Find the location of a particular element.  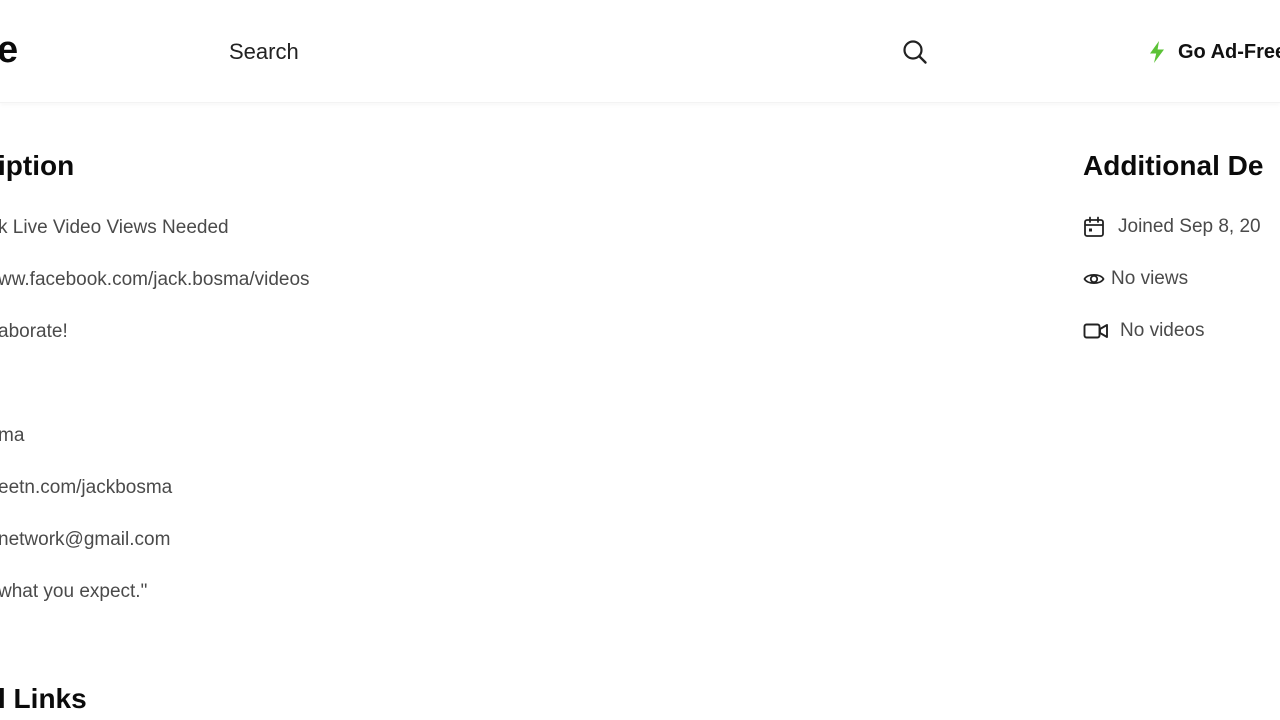

video-camera-icon is located at coordinates (1096, 331).